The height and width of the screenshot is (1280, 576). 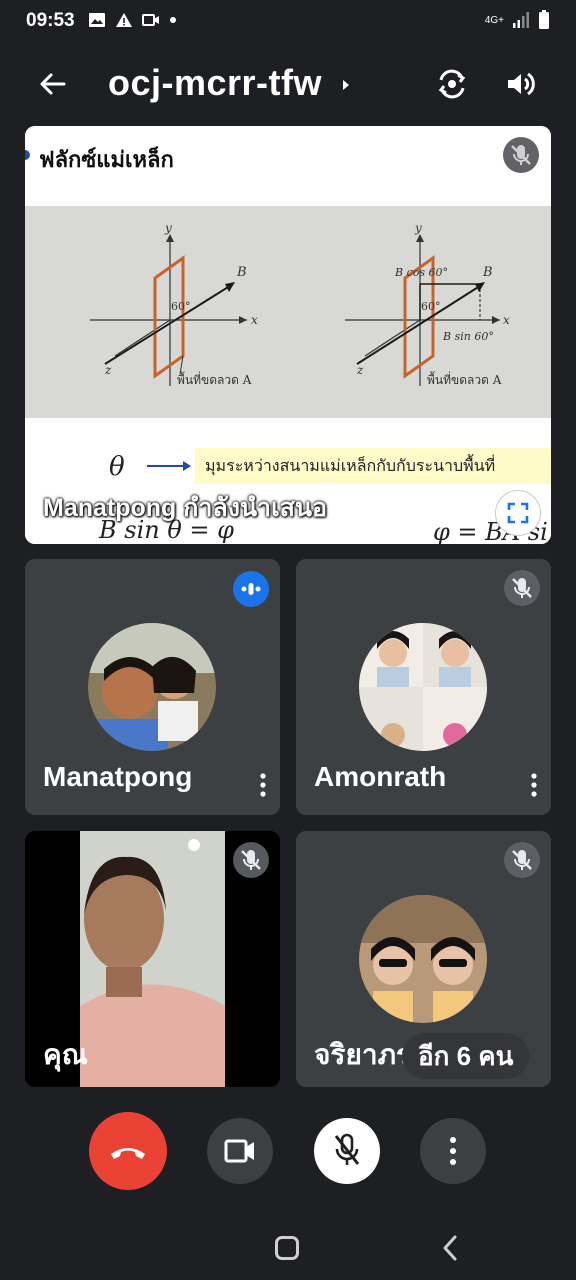 I want to click on speaker-icon, so click(x=520, y=84).